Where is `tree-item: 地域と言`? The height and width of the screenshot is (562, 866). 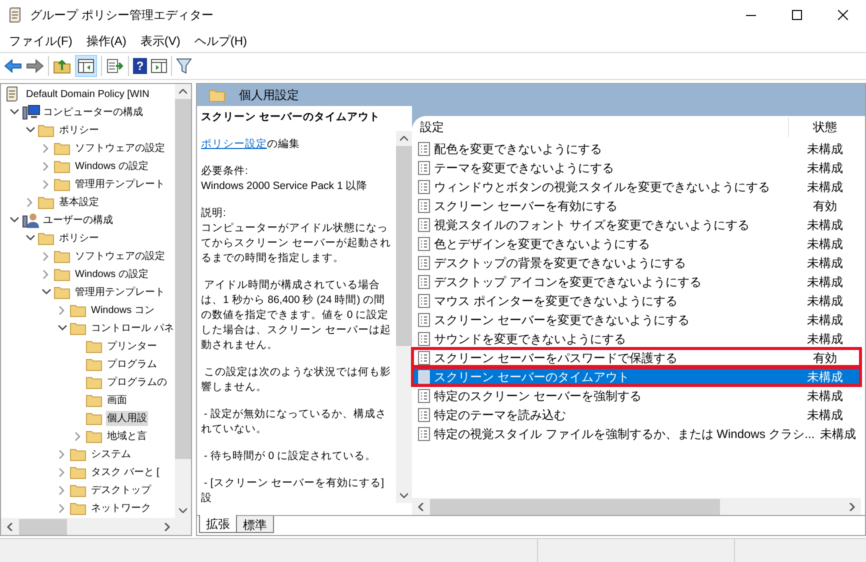
tree-item: 地域と言 is located at coordinates (127, 436).